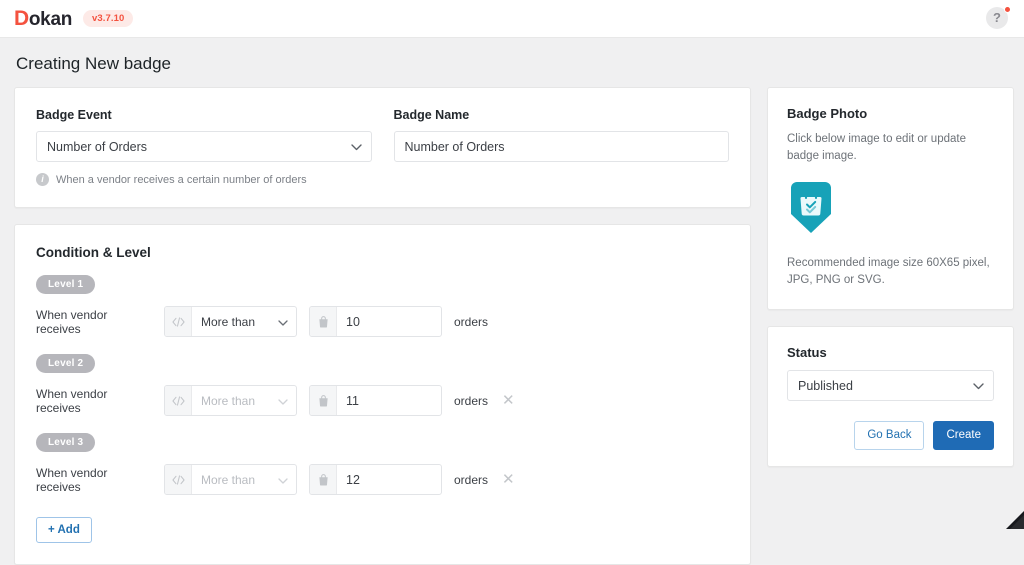  Describe the element at coordinates (807, 352) in the screenshot. I see `status-title: Status` at that location.